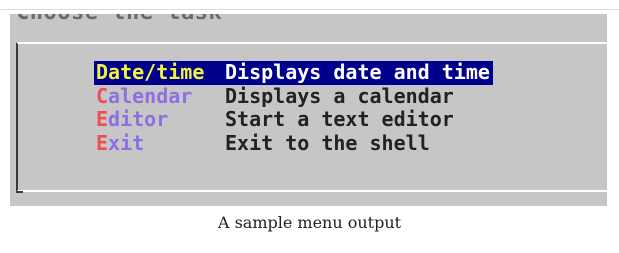 The image size is (619, 253). What do you see at coordinates (327, 142) in the screenshot?
I see `menu-item-description: Exit to the shell` at bounding box center [327, 142].